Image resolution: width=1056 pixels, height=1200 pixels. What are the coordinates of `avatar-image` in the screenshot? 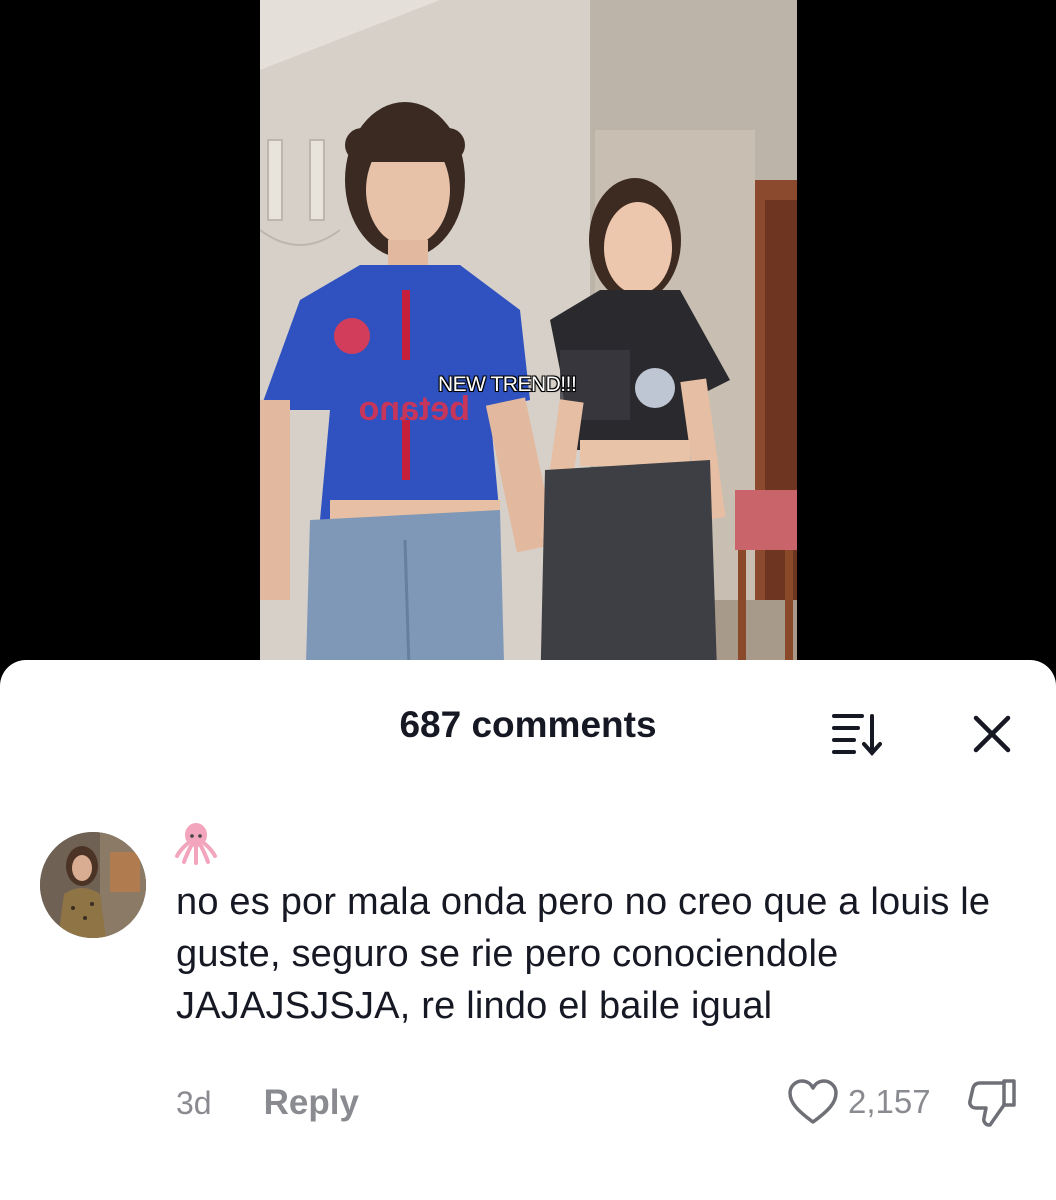 It's located at (93, 885).